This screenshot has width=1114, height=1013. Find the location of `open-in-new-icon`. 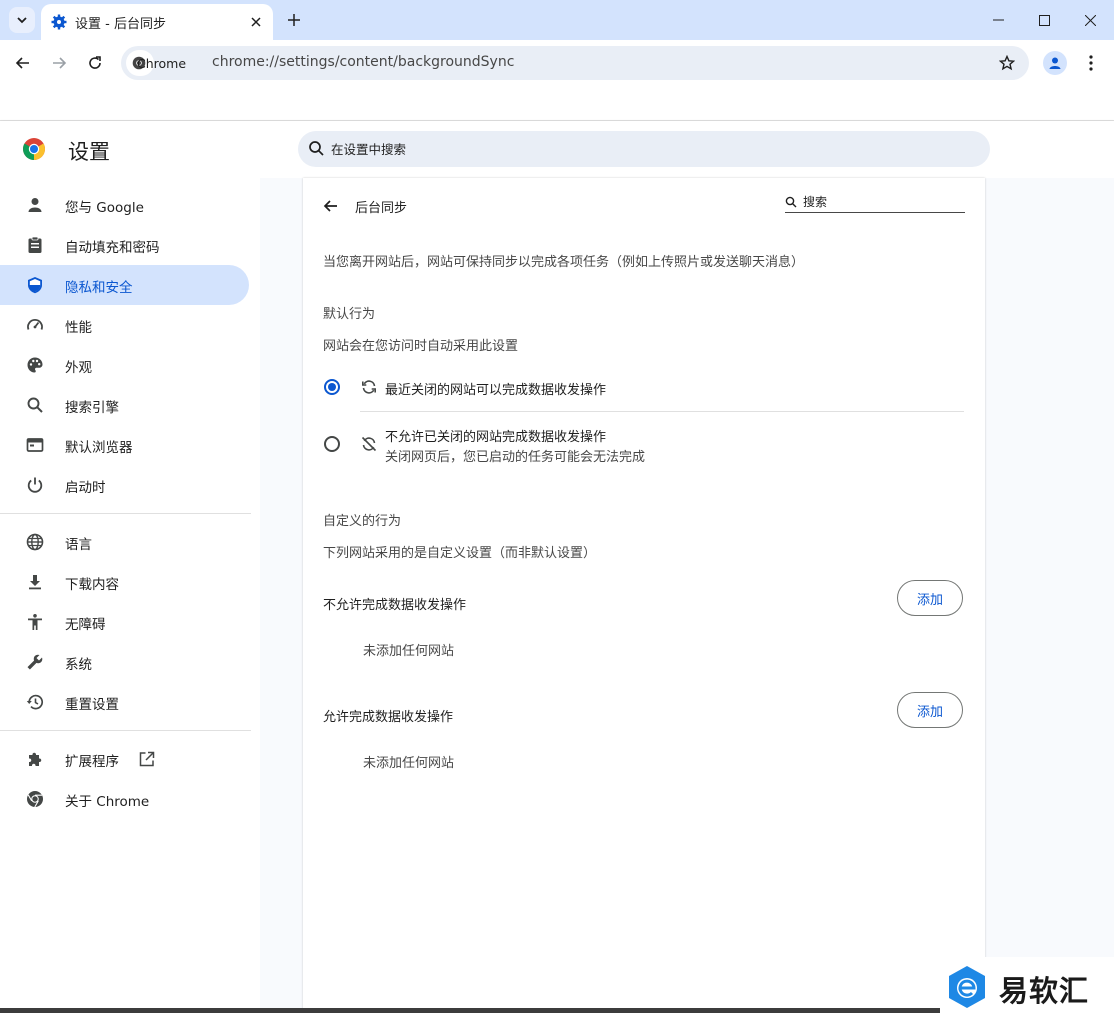

open-in-new-icon is located at coordinates (147, 759).